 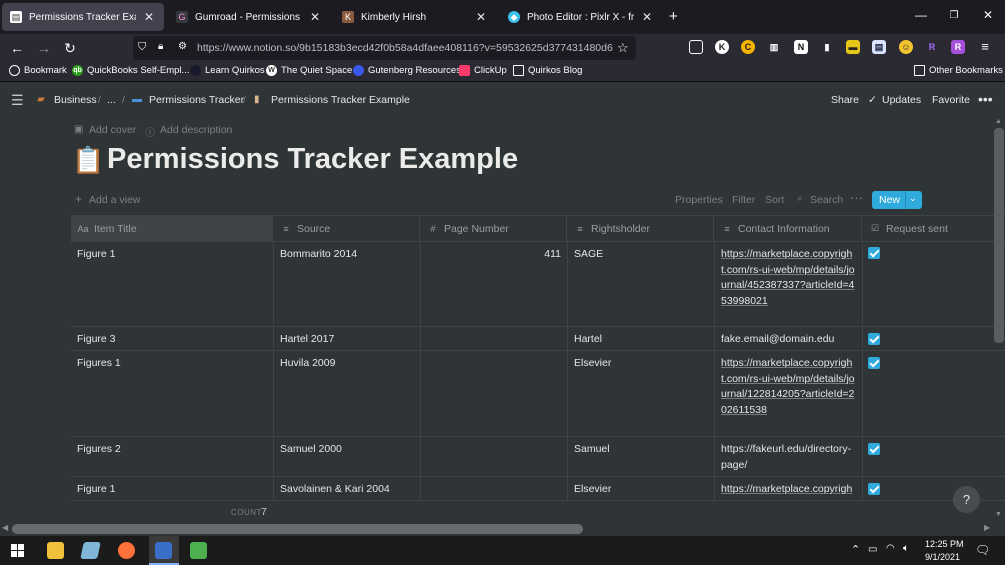 What do you see at coordinates (827, 47) in the screenshot?
I see `bucket-extension-icon: ▮` at bounding box center [827, 47].